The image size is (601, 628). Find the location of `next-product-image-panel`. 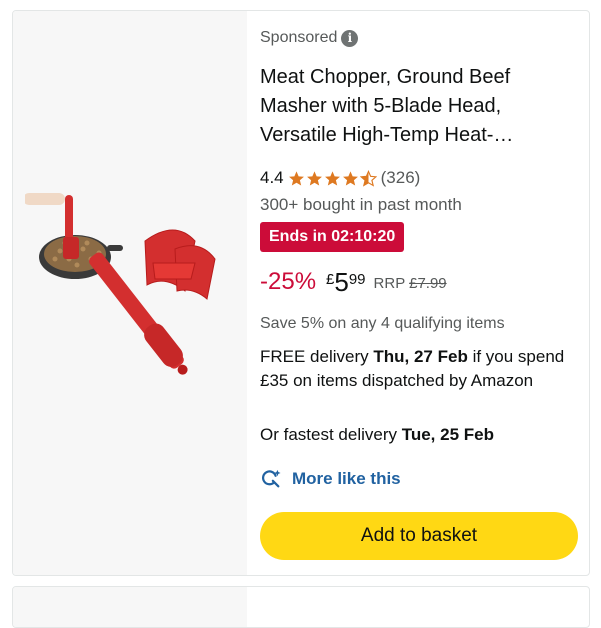

next-product-image-panel is located at coordinates (130, 607).